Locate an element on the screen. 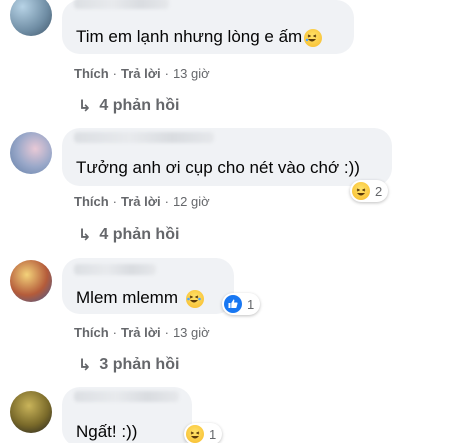  like-icon is located at coordinates (233, 304).